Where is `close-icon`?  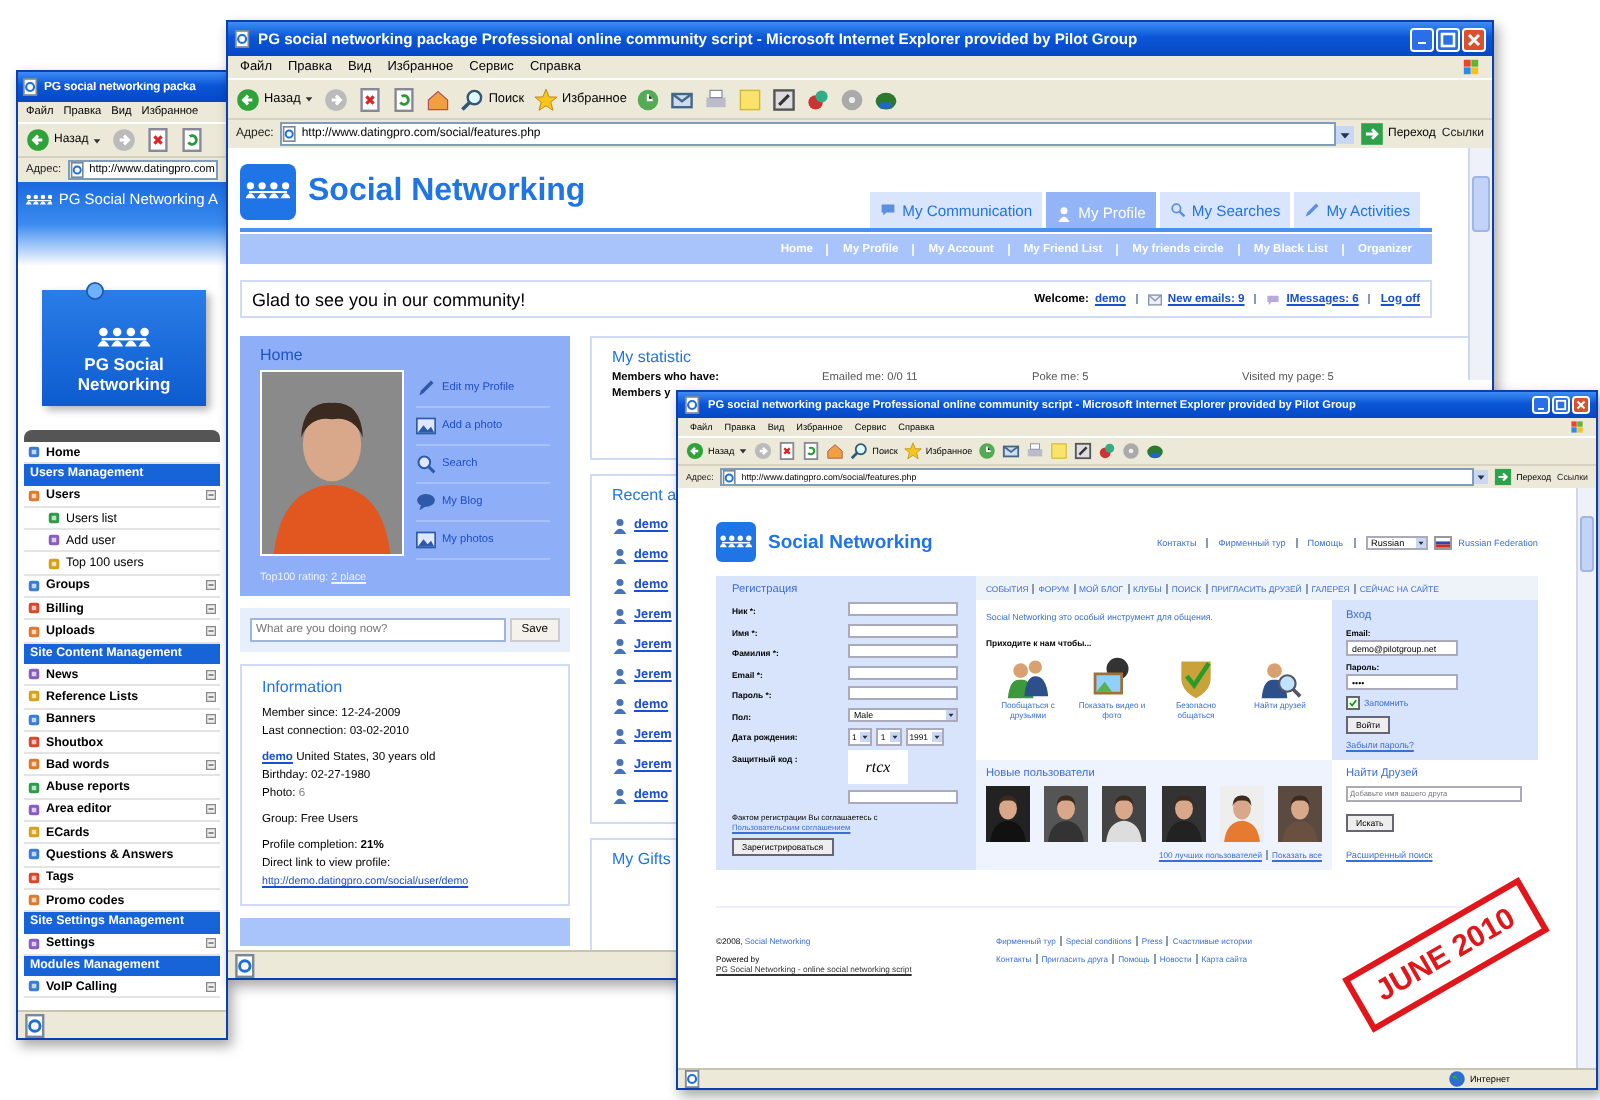
close-icon is located at coordinates (1474, 39).